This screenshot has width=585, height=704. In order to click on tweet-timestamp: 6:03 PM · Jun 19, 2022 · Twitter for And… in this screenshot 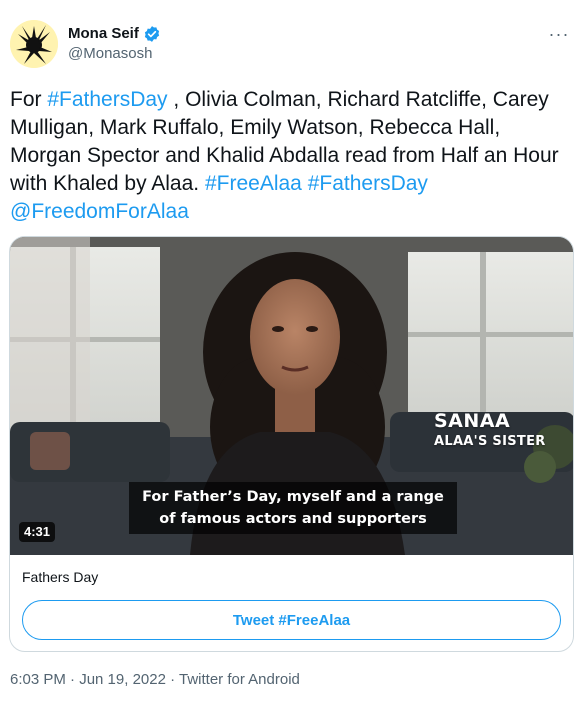, I will do `click(155, 680)`.